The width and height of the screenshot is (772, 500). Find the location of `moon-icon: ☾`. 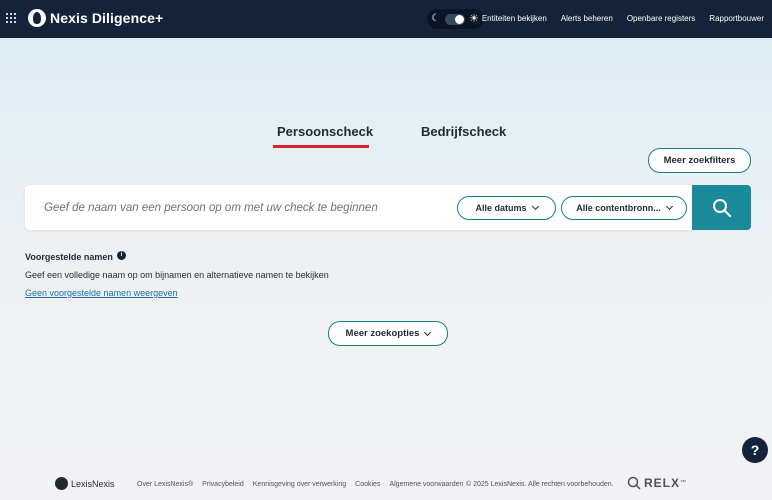

moon-icon: ☾ is located at coordinates (435, 18).